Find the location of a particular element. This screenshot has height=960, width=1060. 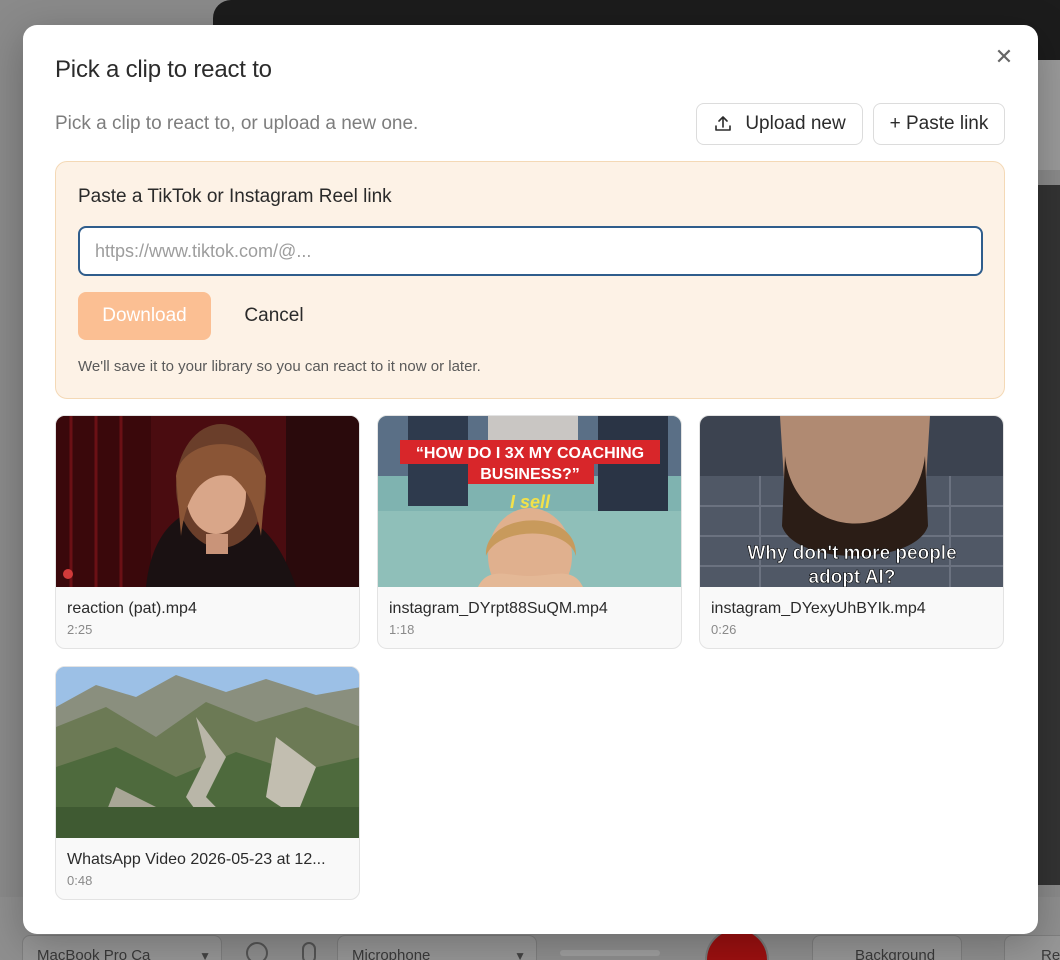

microphone-select-label: Microphone is located at coordinates (391, 953).